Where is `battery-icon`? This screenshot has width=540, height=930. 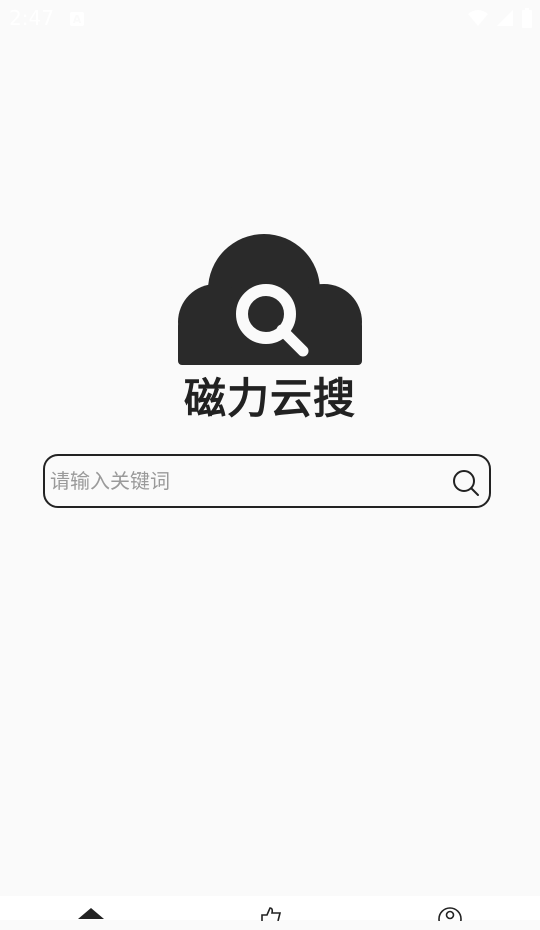 battery-icon is located at coordinates (527, 20).